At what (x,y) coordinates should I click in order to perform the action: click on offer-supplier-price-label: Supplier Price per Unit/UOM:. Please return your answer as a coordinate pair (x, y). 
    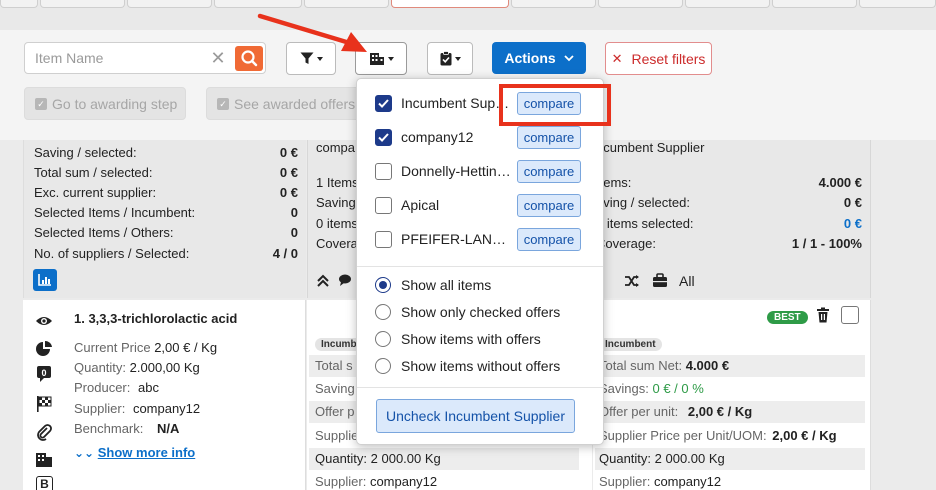
    Looking at the image, I should click on (683, 435).